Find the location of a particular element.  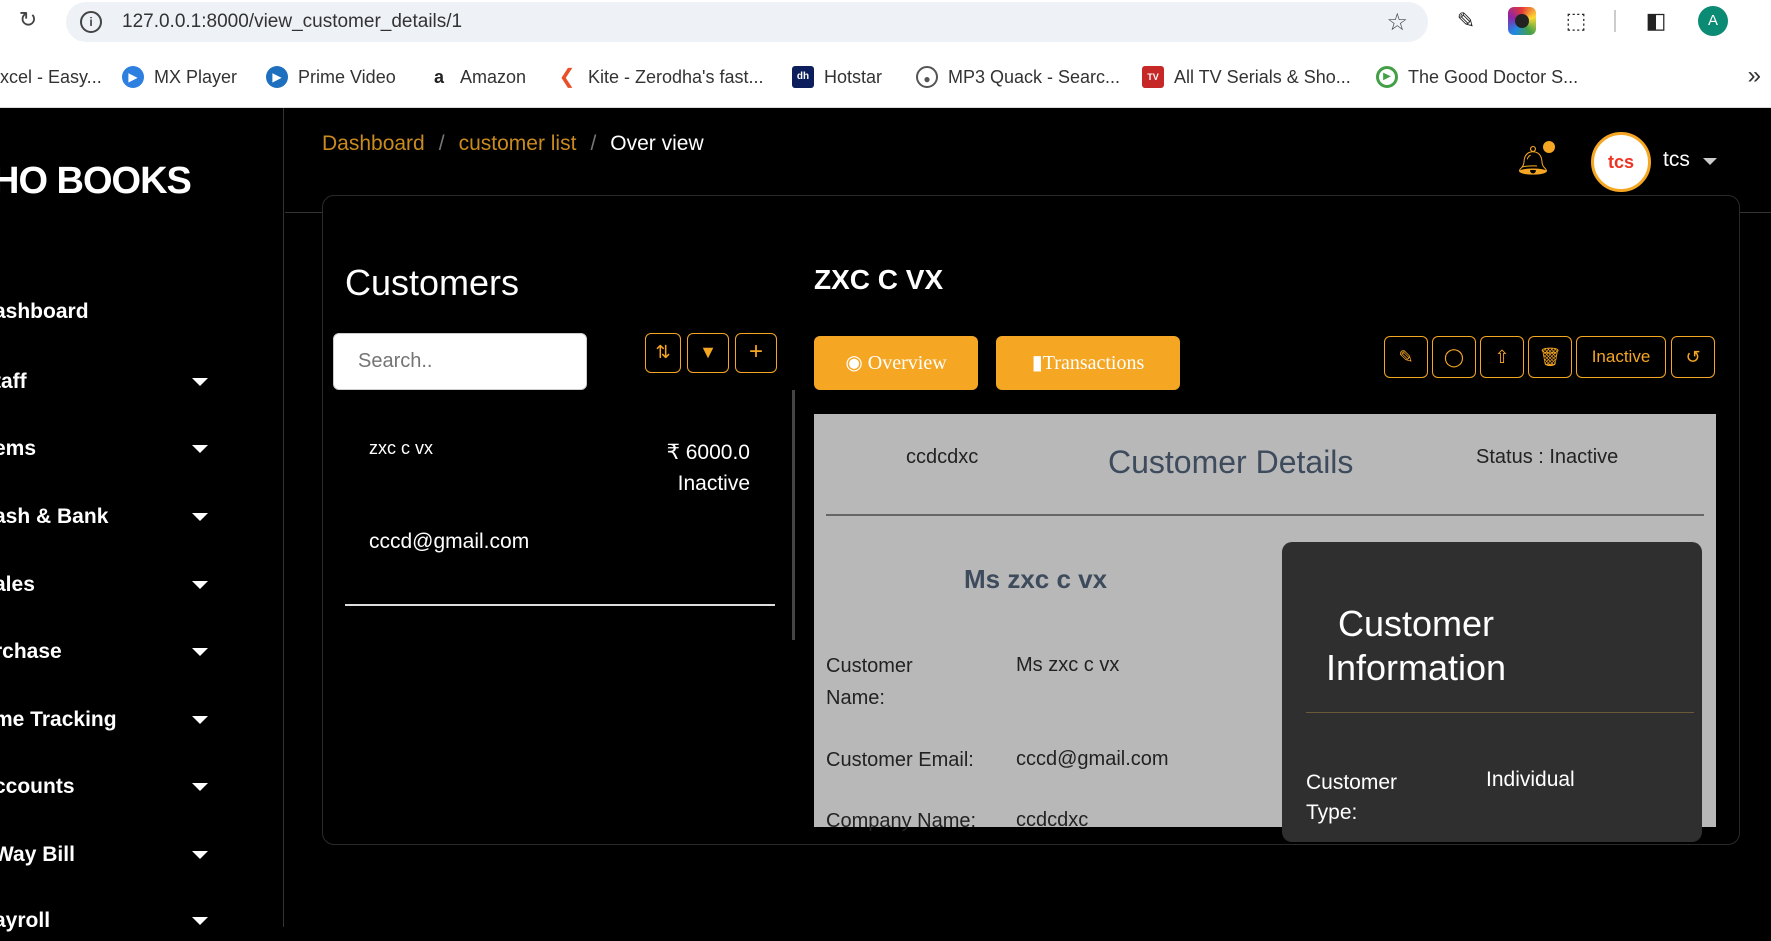

transactions-tab-button: ▮Transactions is located at coordinates (1088, 363).